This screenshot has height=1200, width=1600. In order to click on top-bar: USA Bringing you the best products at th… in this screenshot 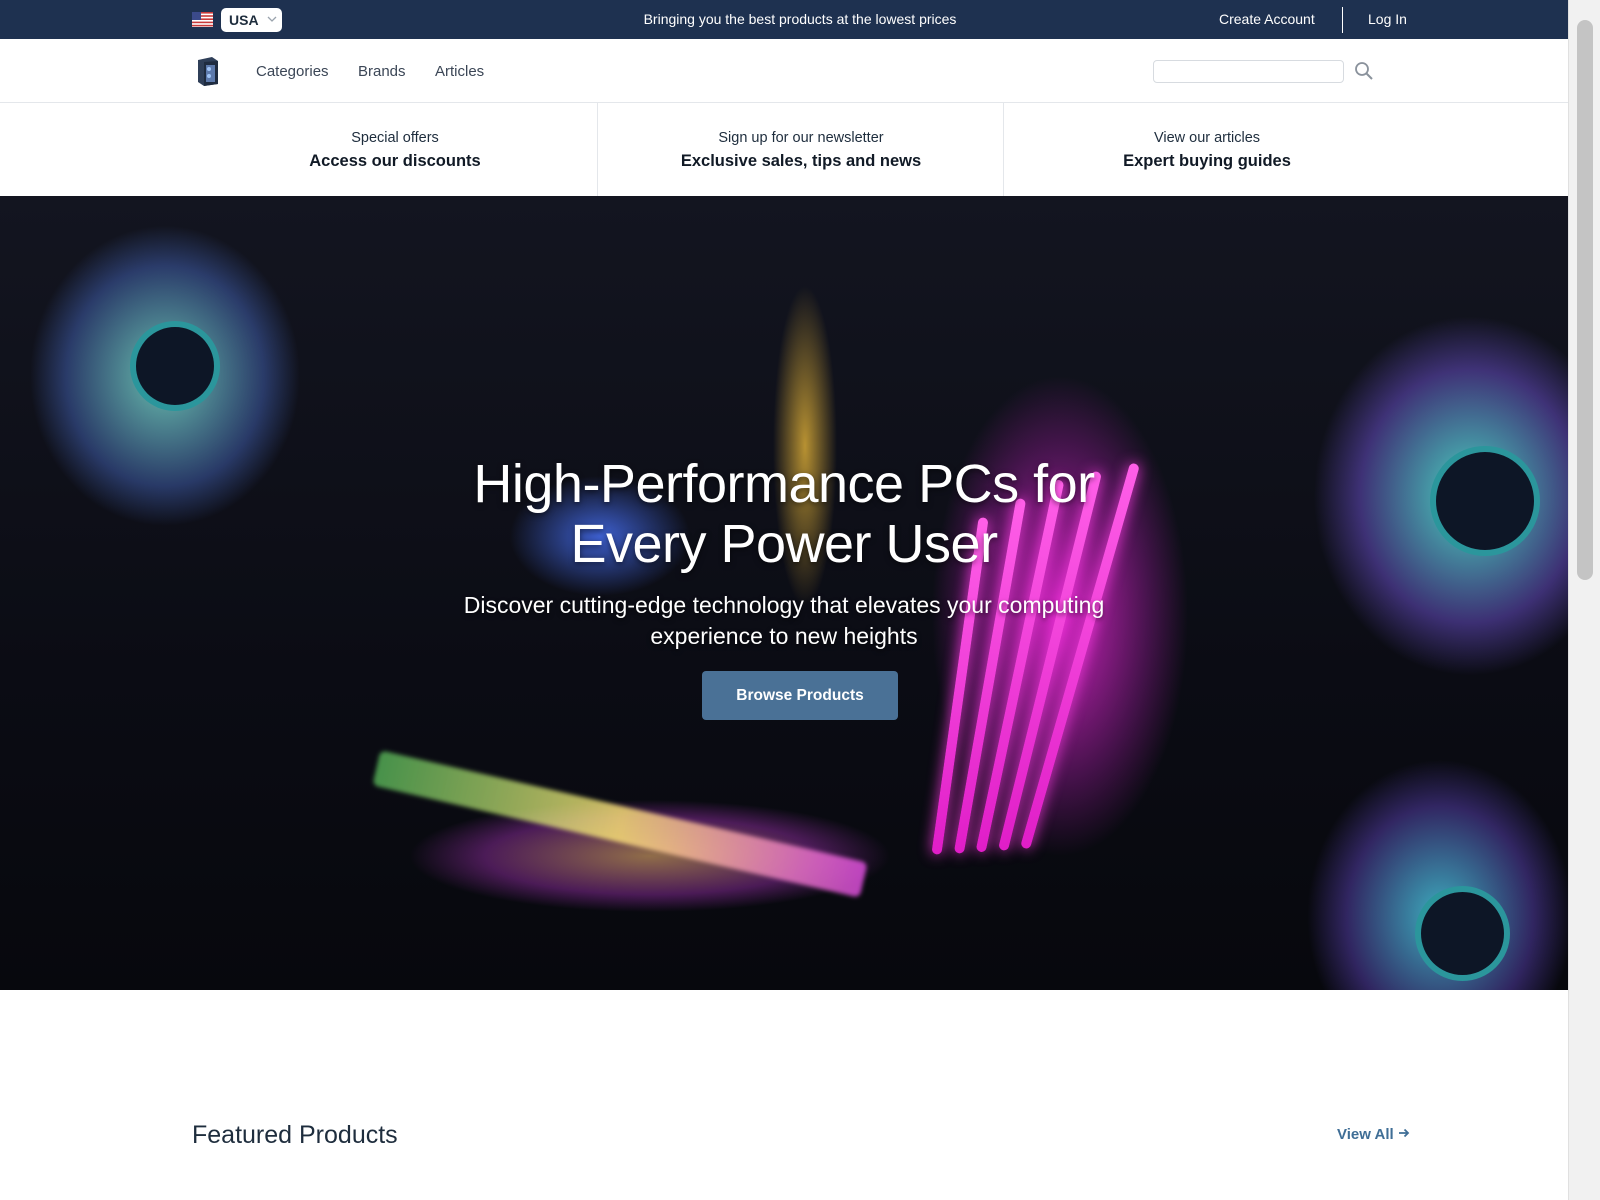, I will do `click(784, 19)`.